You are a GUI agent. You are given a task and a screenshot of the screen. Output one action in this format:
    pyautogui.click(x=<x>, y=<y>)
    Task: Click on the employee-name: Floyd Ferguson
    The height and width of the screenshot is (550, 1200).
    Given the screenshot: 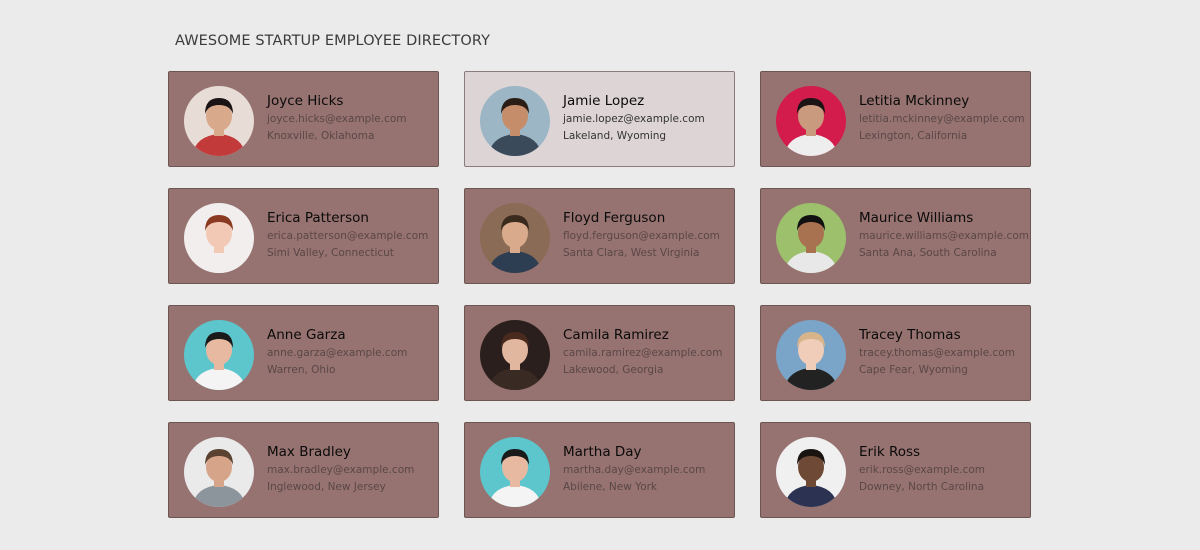 What is the action you would take?
    pyautogui.click(x=614, y=218)
    